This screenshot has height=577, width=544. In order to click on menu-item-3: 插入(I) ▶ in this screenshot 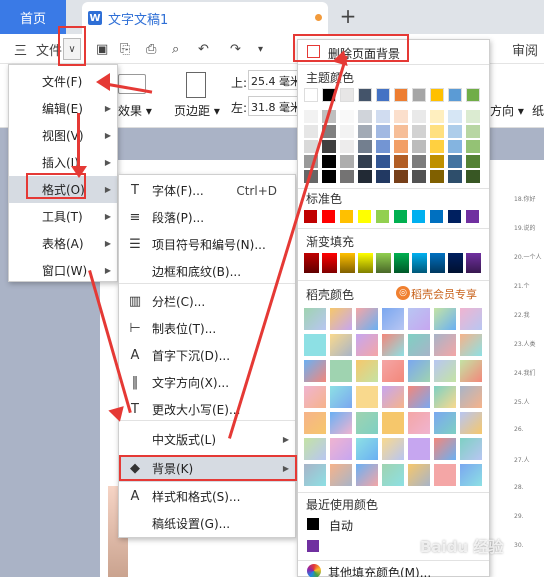, I will do `click(63, 162)`.